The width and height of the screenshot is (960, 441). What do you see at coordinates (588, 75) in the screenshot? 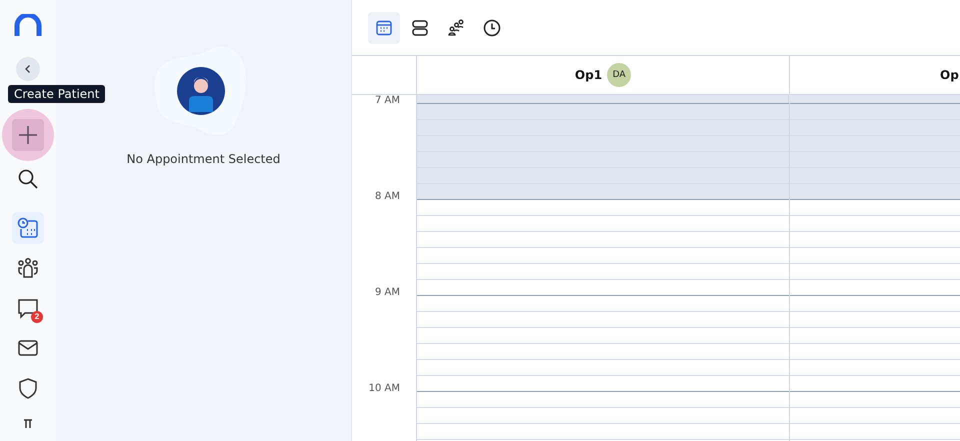
I see `operatory-label: Op1` at bounding box center [588, 75].